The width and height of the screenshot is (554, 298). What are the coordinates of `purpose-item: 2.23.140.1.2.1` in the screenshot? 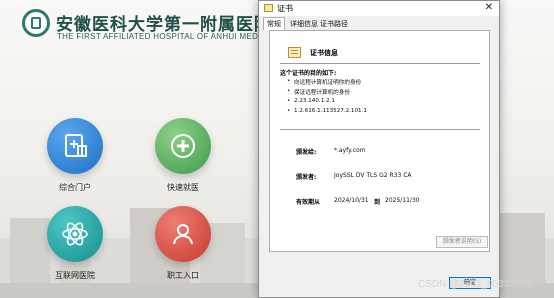 It's located at (327, 103).